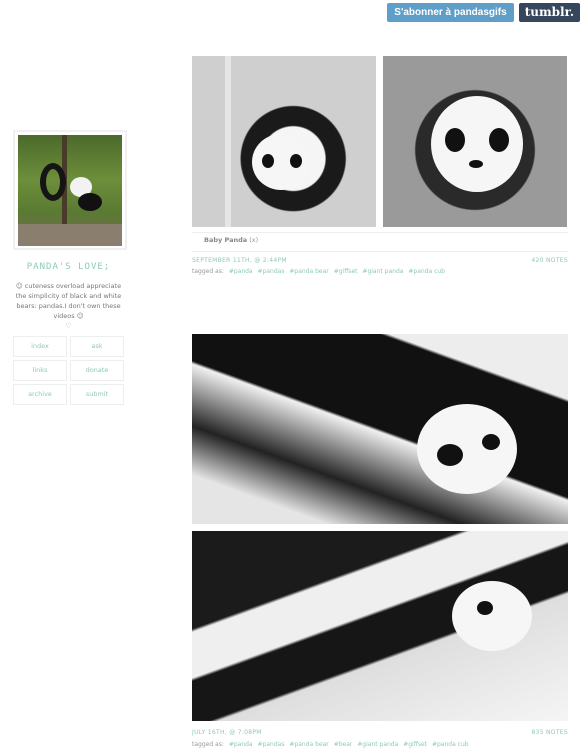  Describe the element at coordinates (450, 12) in the screenshot. I see `follow-button: S'abonner à pandasgifs` at that location.